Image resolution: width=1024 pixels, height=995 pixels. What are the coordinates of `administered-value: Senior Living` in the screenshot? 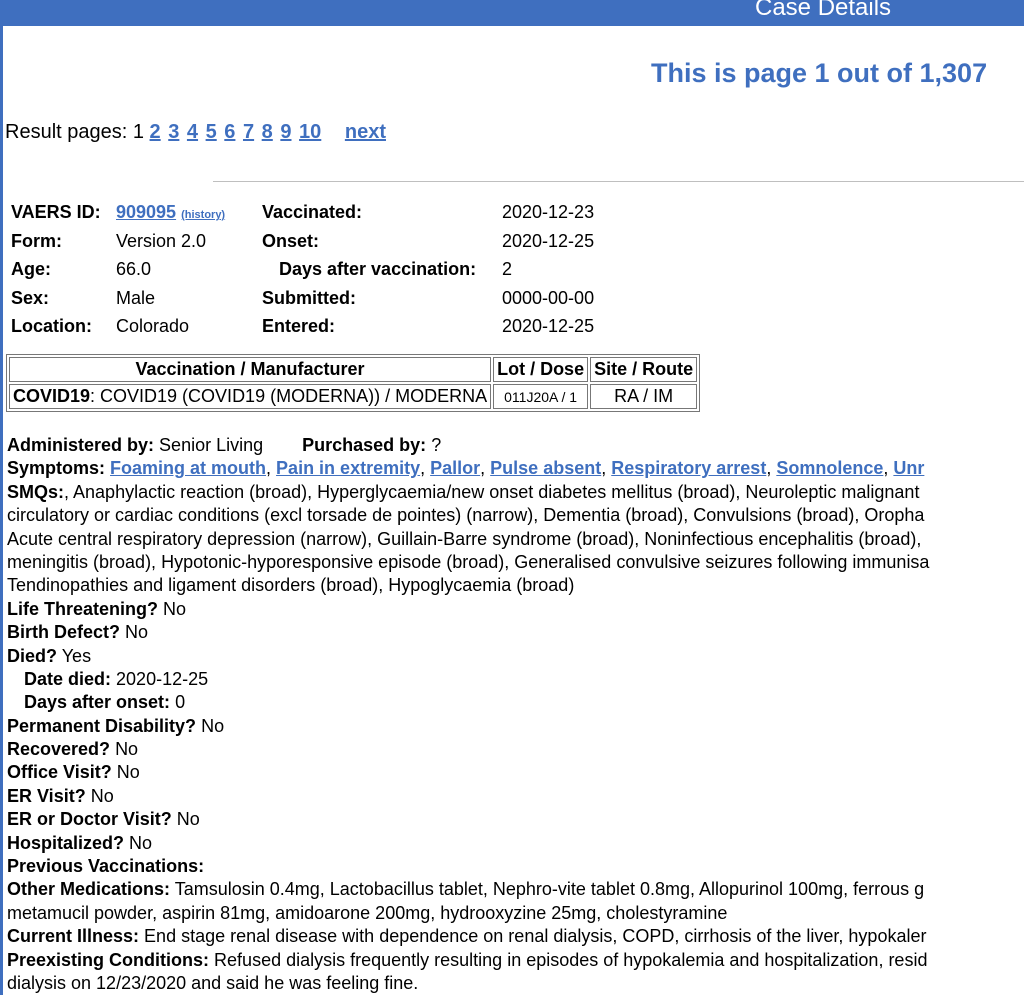 It's located at (211, 445).